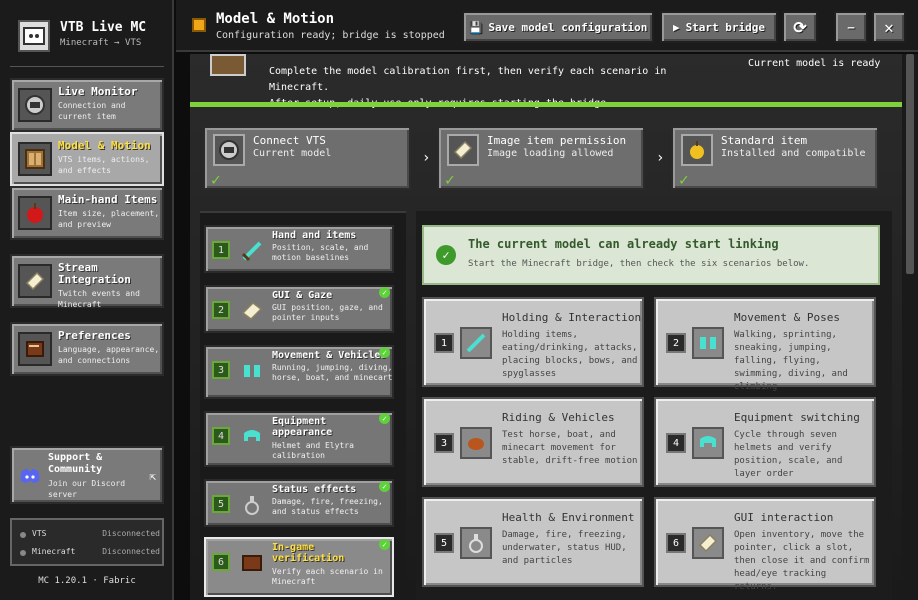 The image size is (918, 600). Describe the element at coordinates (103, 27) in the screenshot. I see `app-title: VTB Live MC` at that location.